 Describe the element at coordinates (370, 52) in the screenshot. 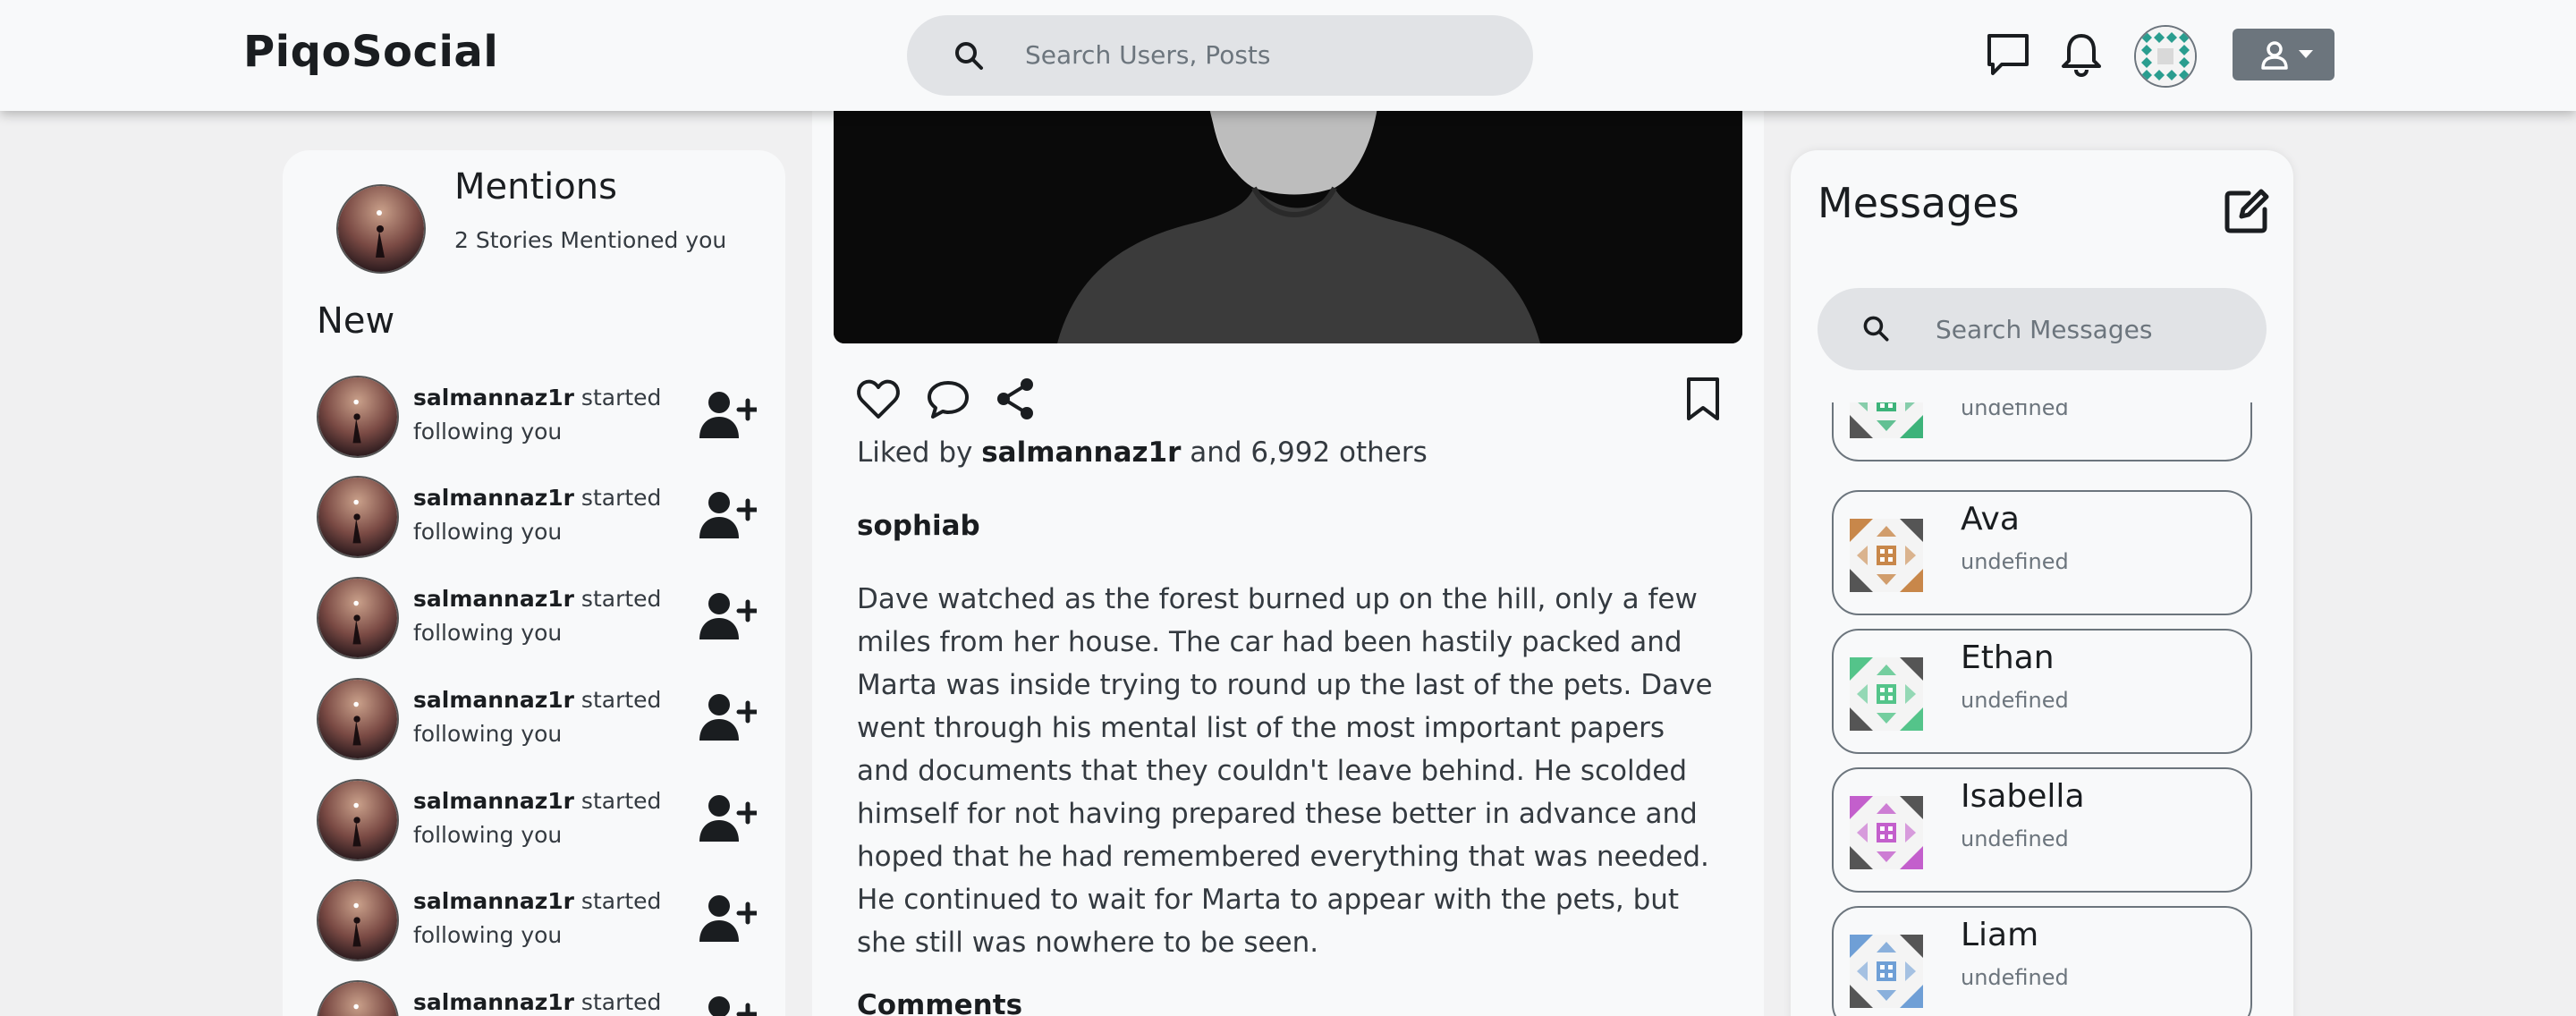

I see `brand-logo: PiqoSocial` at that location.